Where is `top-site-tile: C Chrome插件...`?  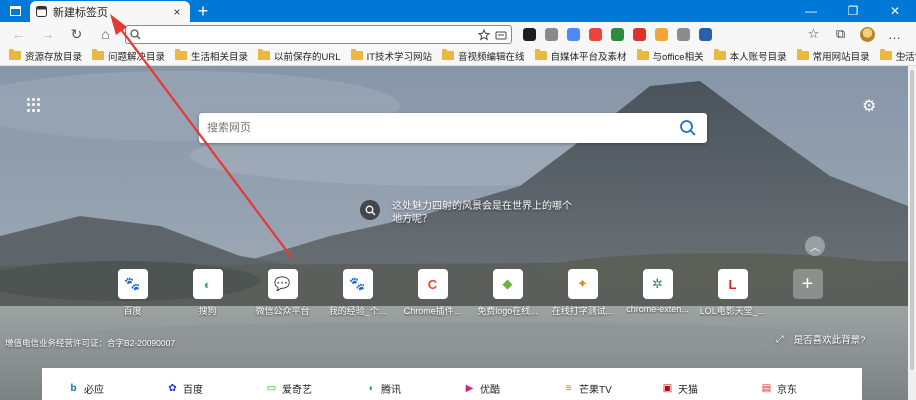 top-site-tile: C Chrome插件... is located at coordinates (432, 293).